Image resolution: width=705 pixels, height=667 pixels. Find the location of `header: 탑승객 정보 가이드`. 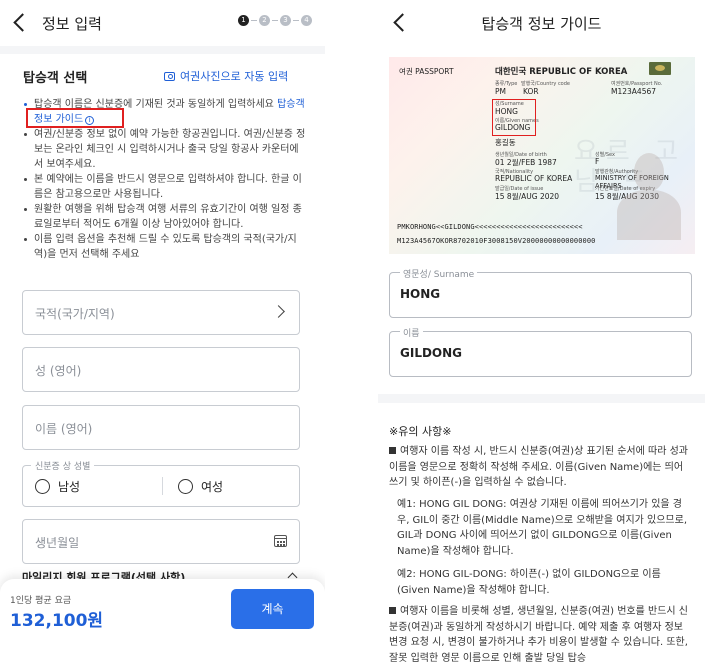

header: 탑승객 정보 가이드 is located at coordinates (541, 23).